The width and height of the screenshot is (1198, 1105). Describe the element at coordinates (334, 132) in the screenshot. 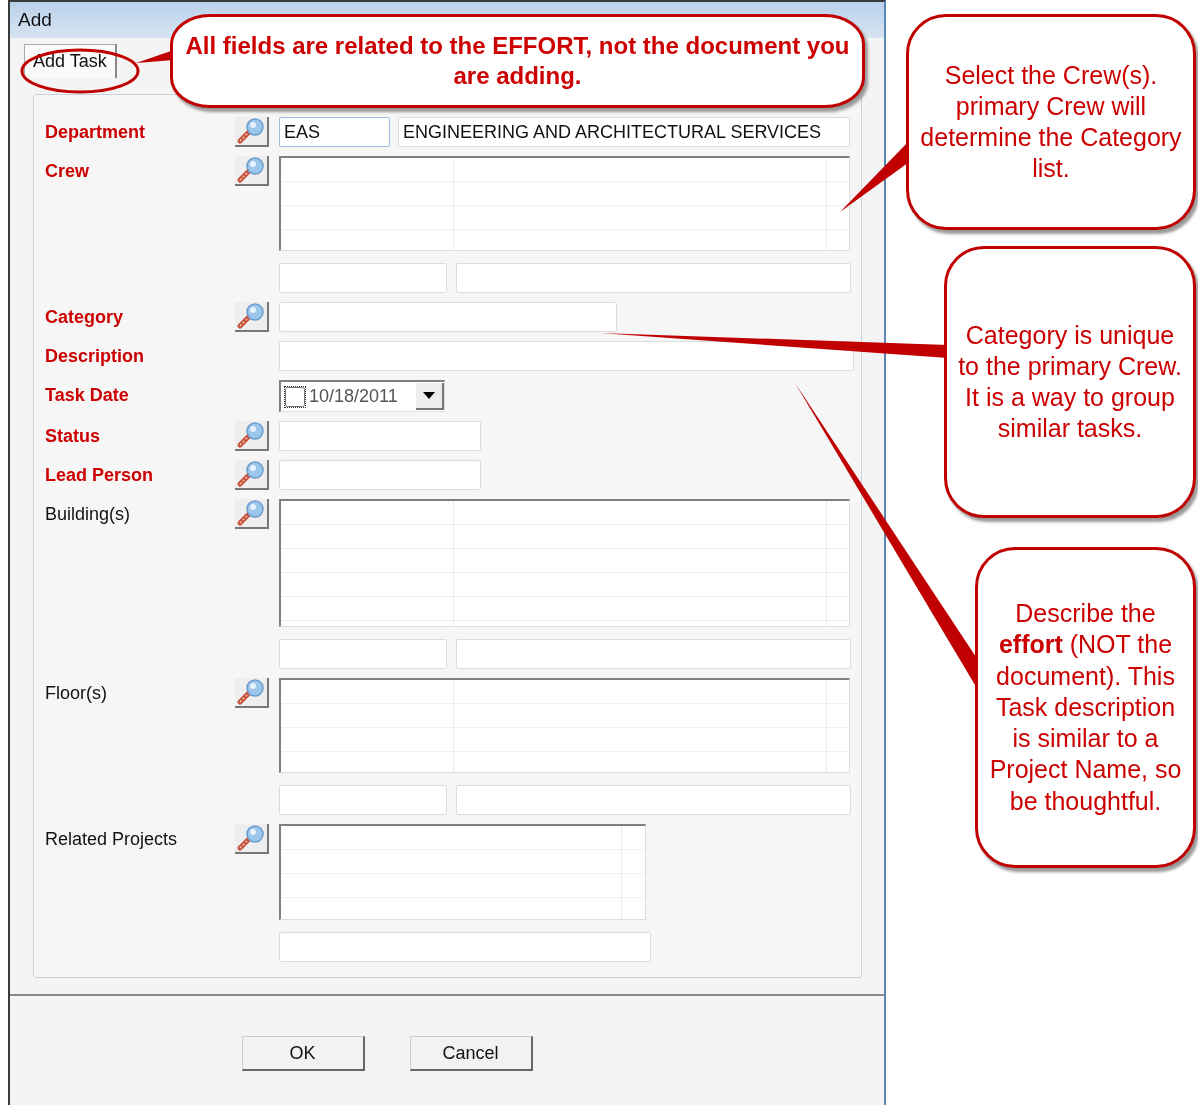

I see `code-field: EAS` at that location.